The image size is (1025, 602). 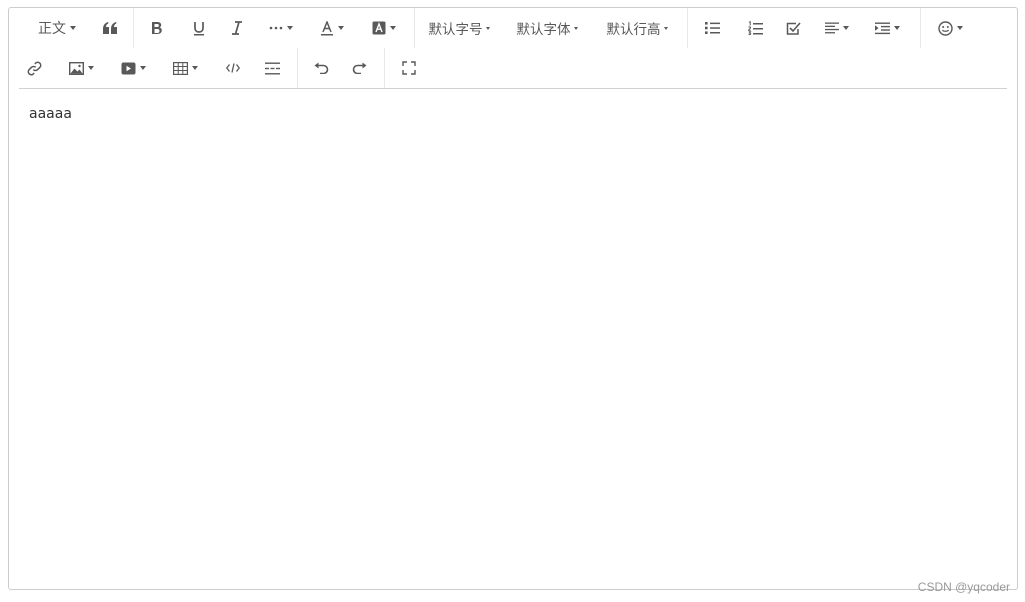 I want to click on blockquote-button, so click(x=110, y=28).